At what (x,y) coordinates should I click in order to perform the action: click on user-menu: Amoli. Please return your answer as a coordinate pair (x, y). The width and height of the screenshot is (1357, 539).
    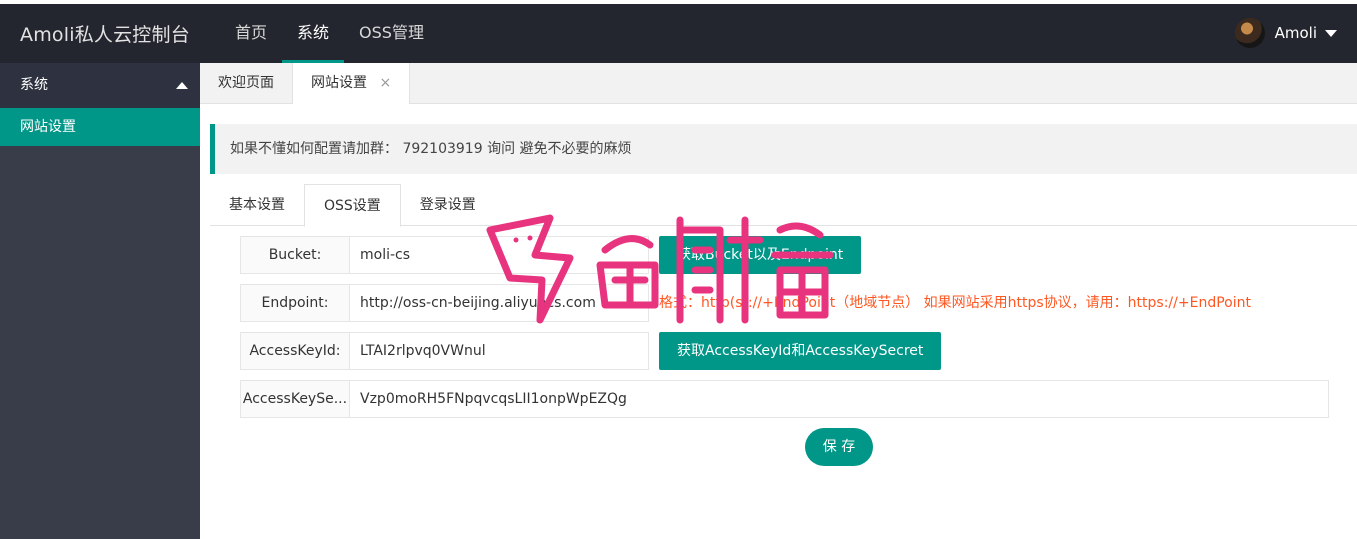
    Looking at the image, I should click on (1285, 33).